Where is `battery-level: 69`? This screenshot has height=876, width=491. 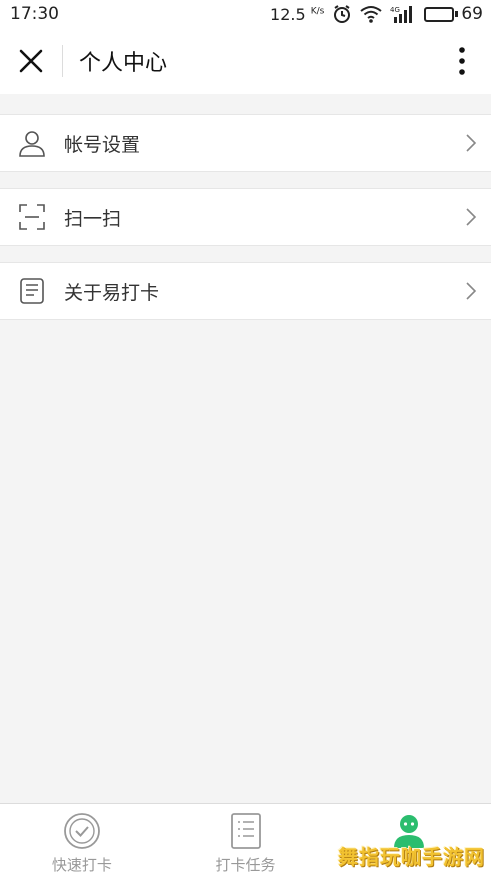 battery-level: 69 is located at coordinates (472, 14).